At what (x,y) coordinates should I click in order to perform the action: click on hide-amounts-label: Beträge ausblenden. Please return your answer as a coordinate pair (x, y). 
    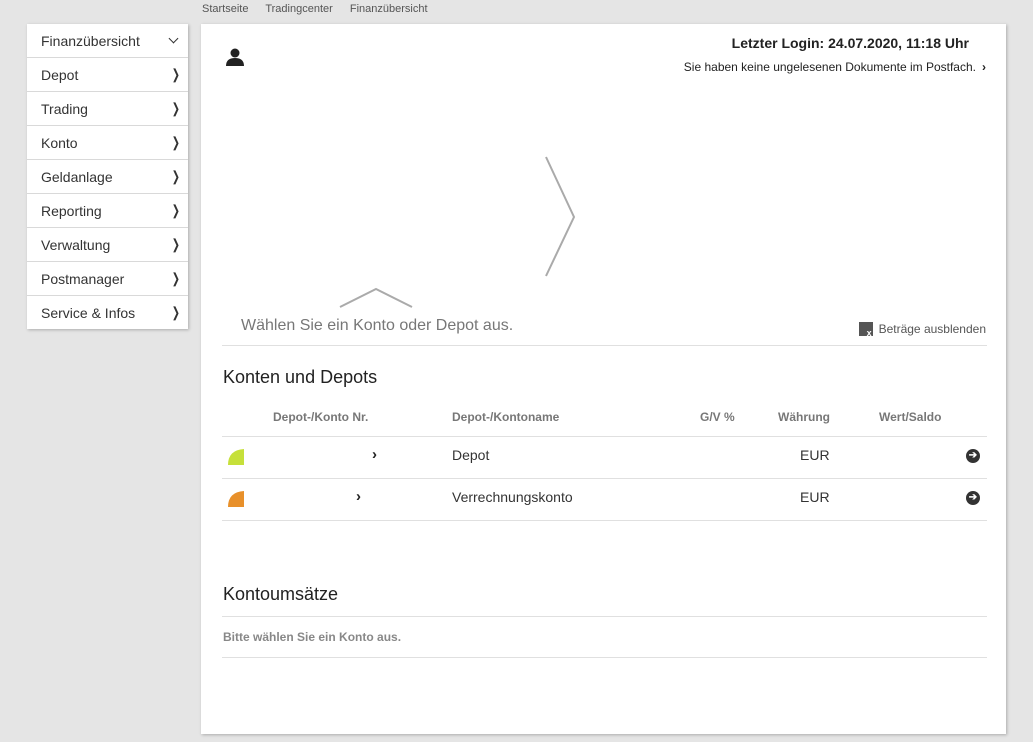
    Looking at the image, I should click on (932, 329).